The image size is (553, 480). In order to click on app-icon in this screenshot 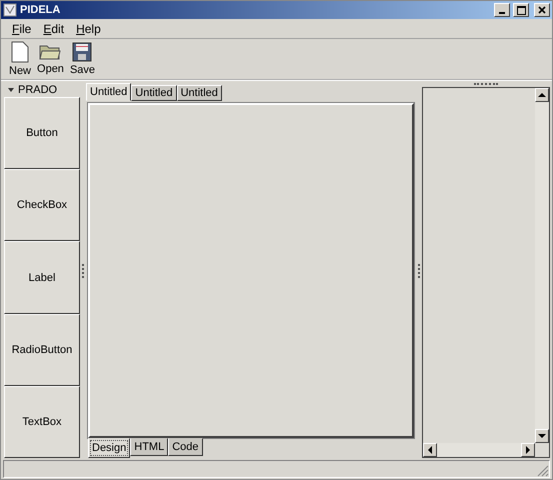, I will do `click(10, 10)`.